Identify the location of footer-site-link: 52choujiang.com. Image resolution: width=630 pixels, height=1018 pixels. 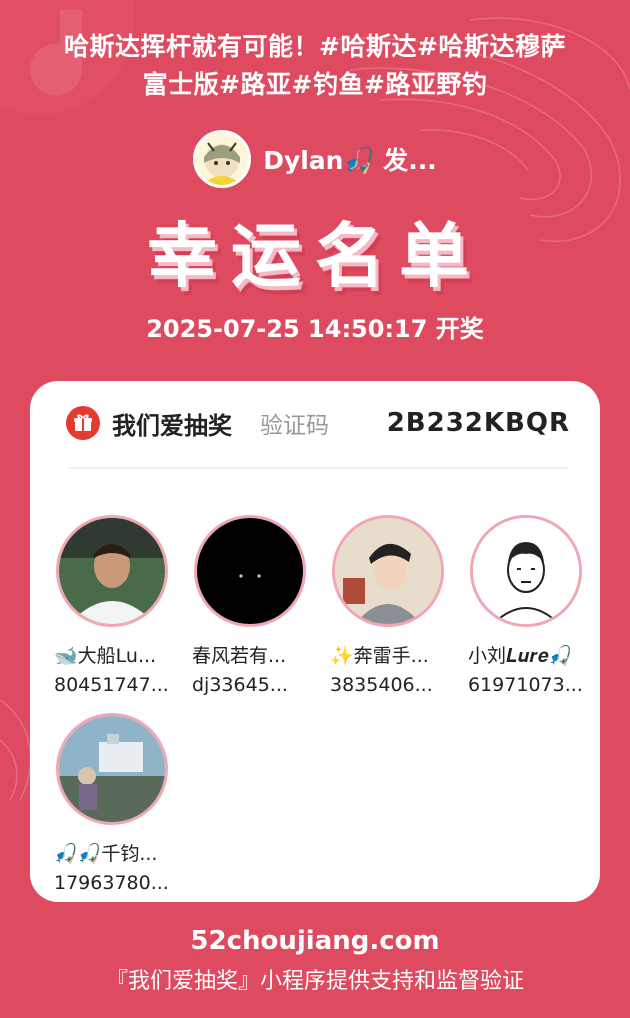
(315, 941).